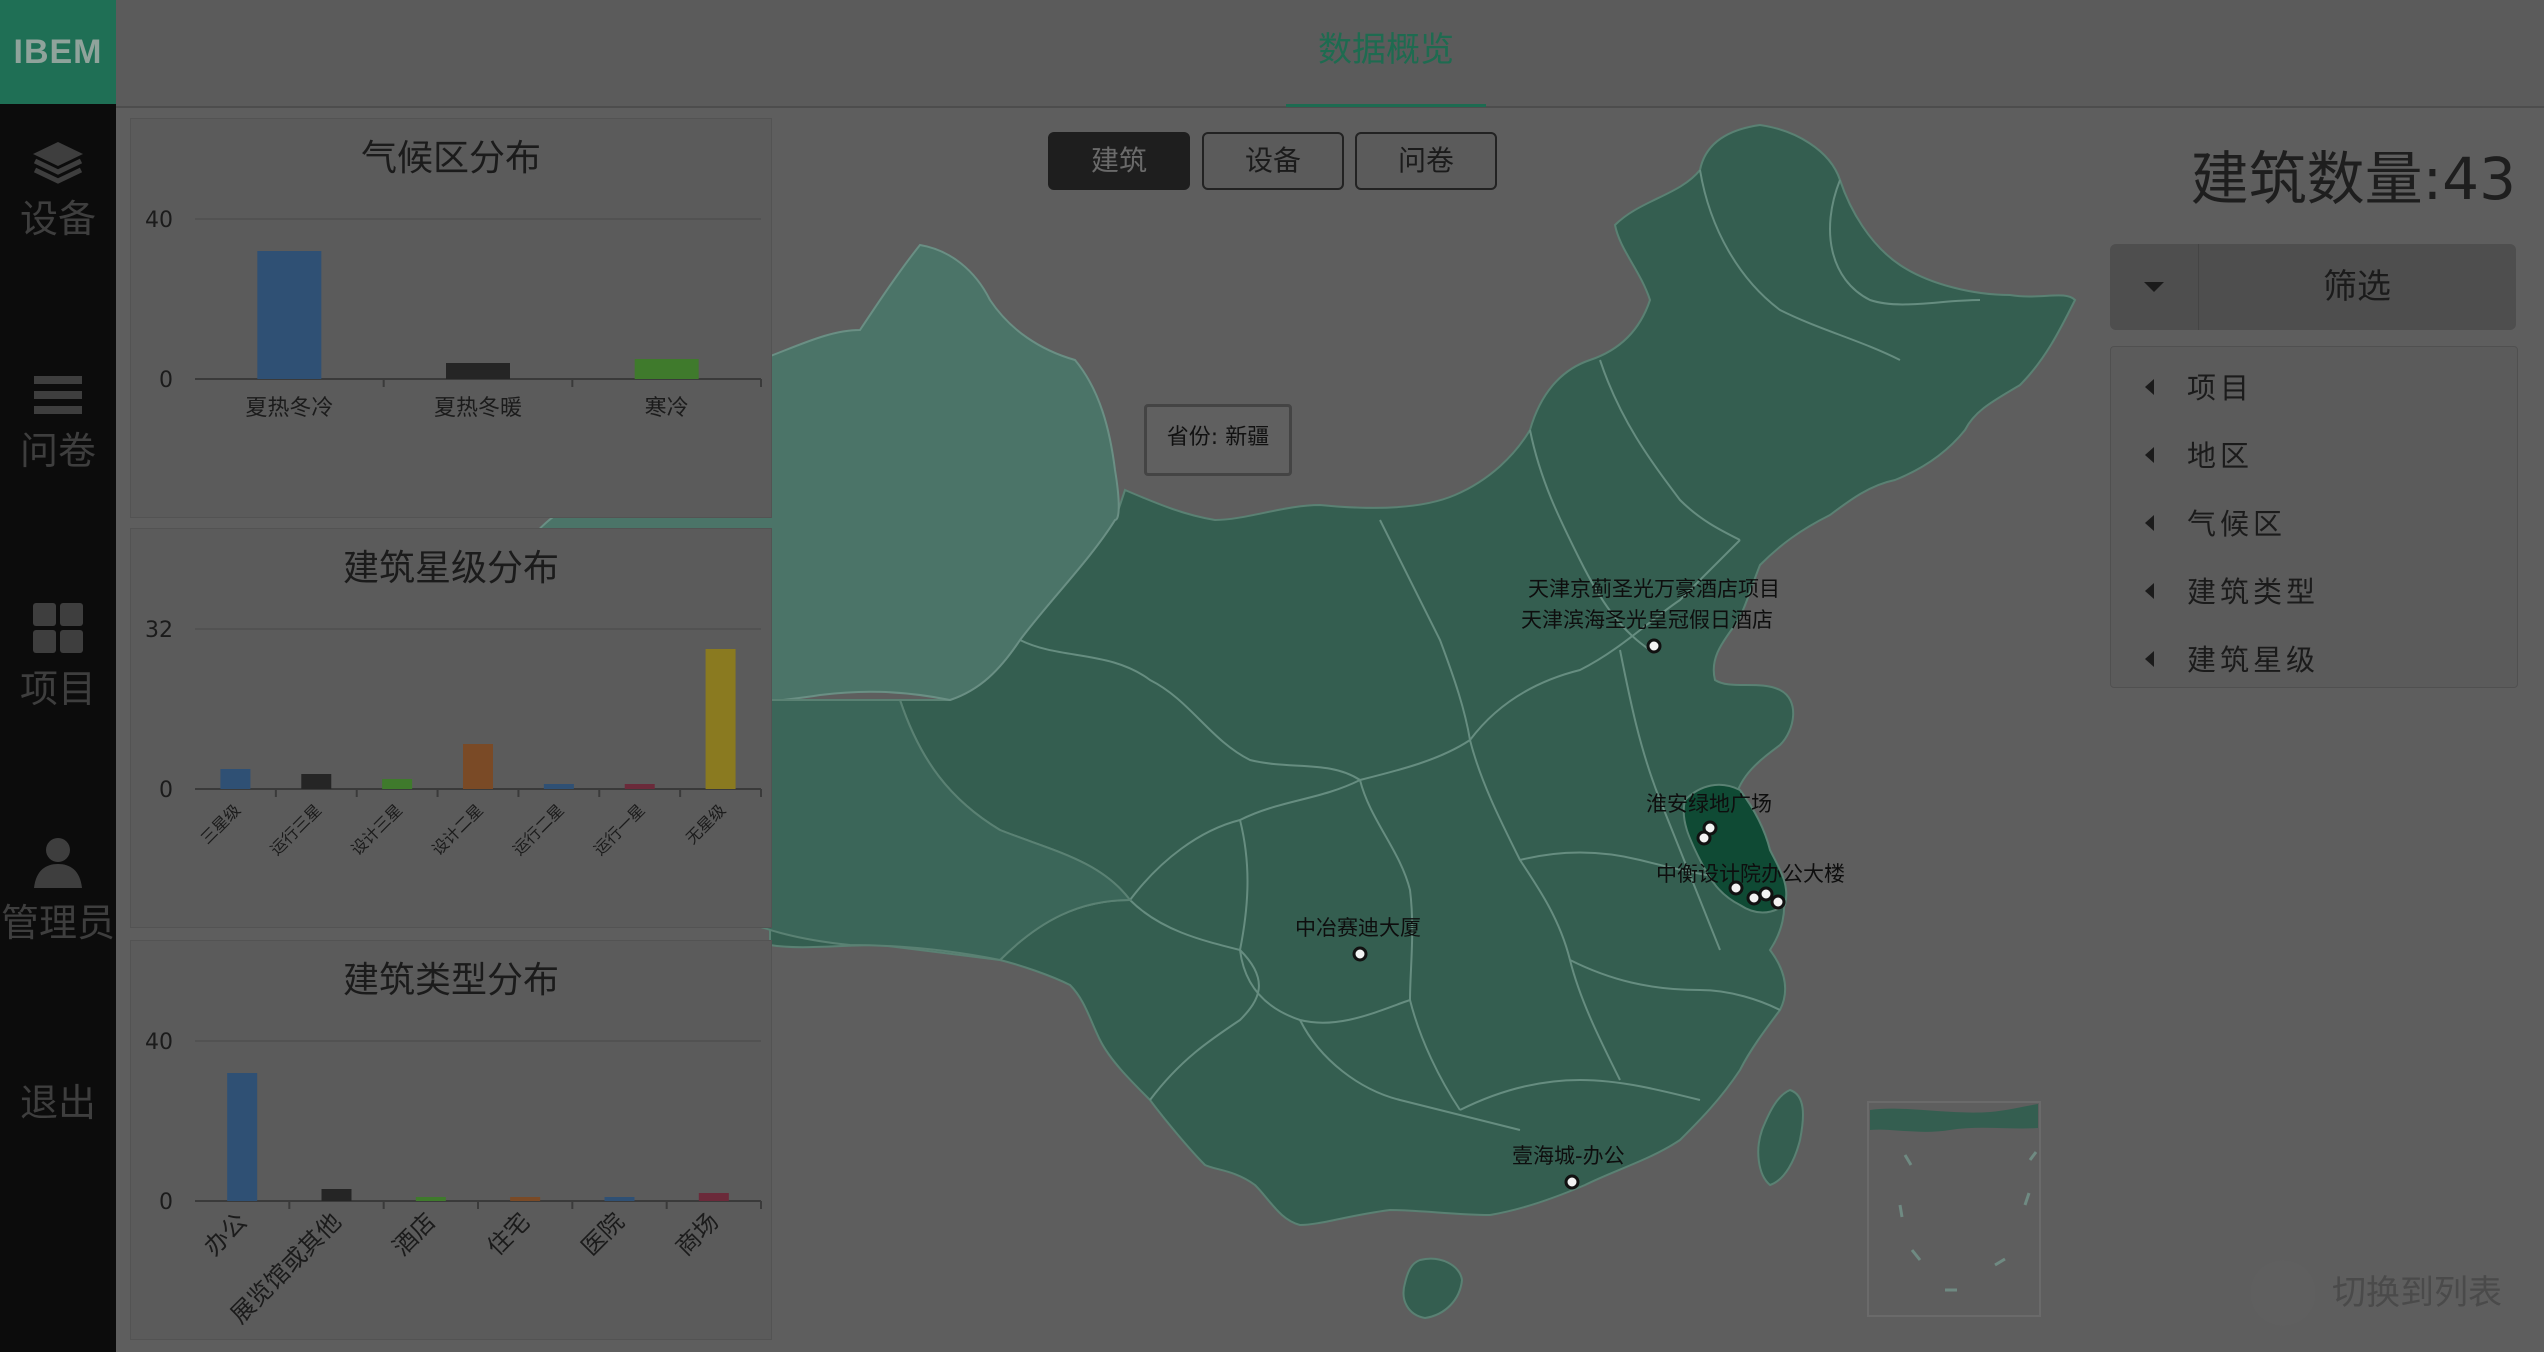 The image size is (2544, 1352). Describe the element at coordinates (1647, 620) in the screenshot. I see `marker-label: 天津滨海圣光皇冠假日酒店` at that location.